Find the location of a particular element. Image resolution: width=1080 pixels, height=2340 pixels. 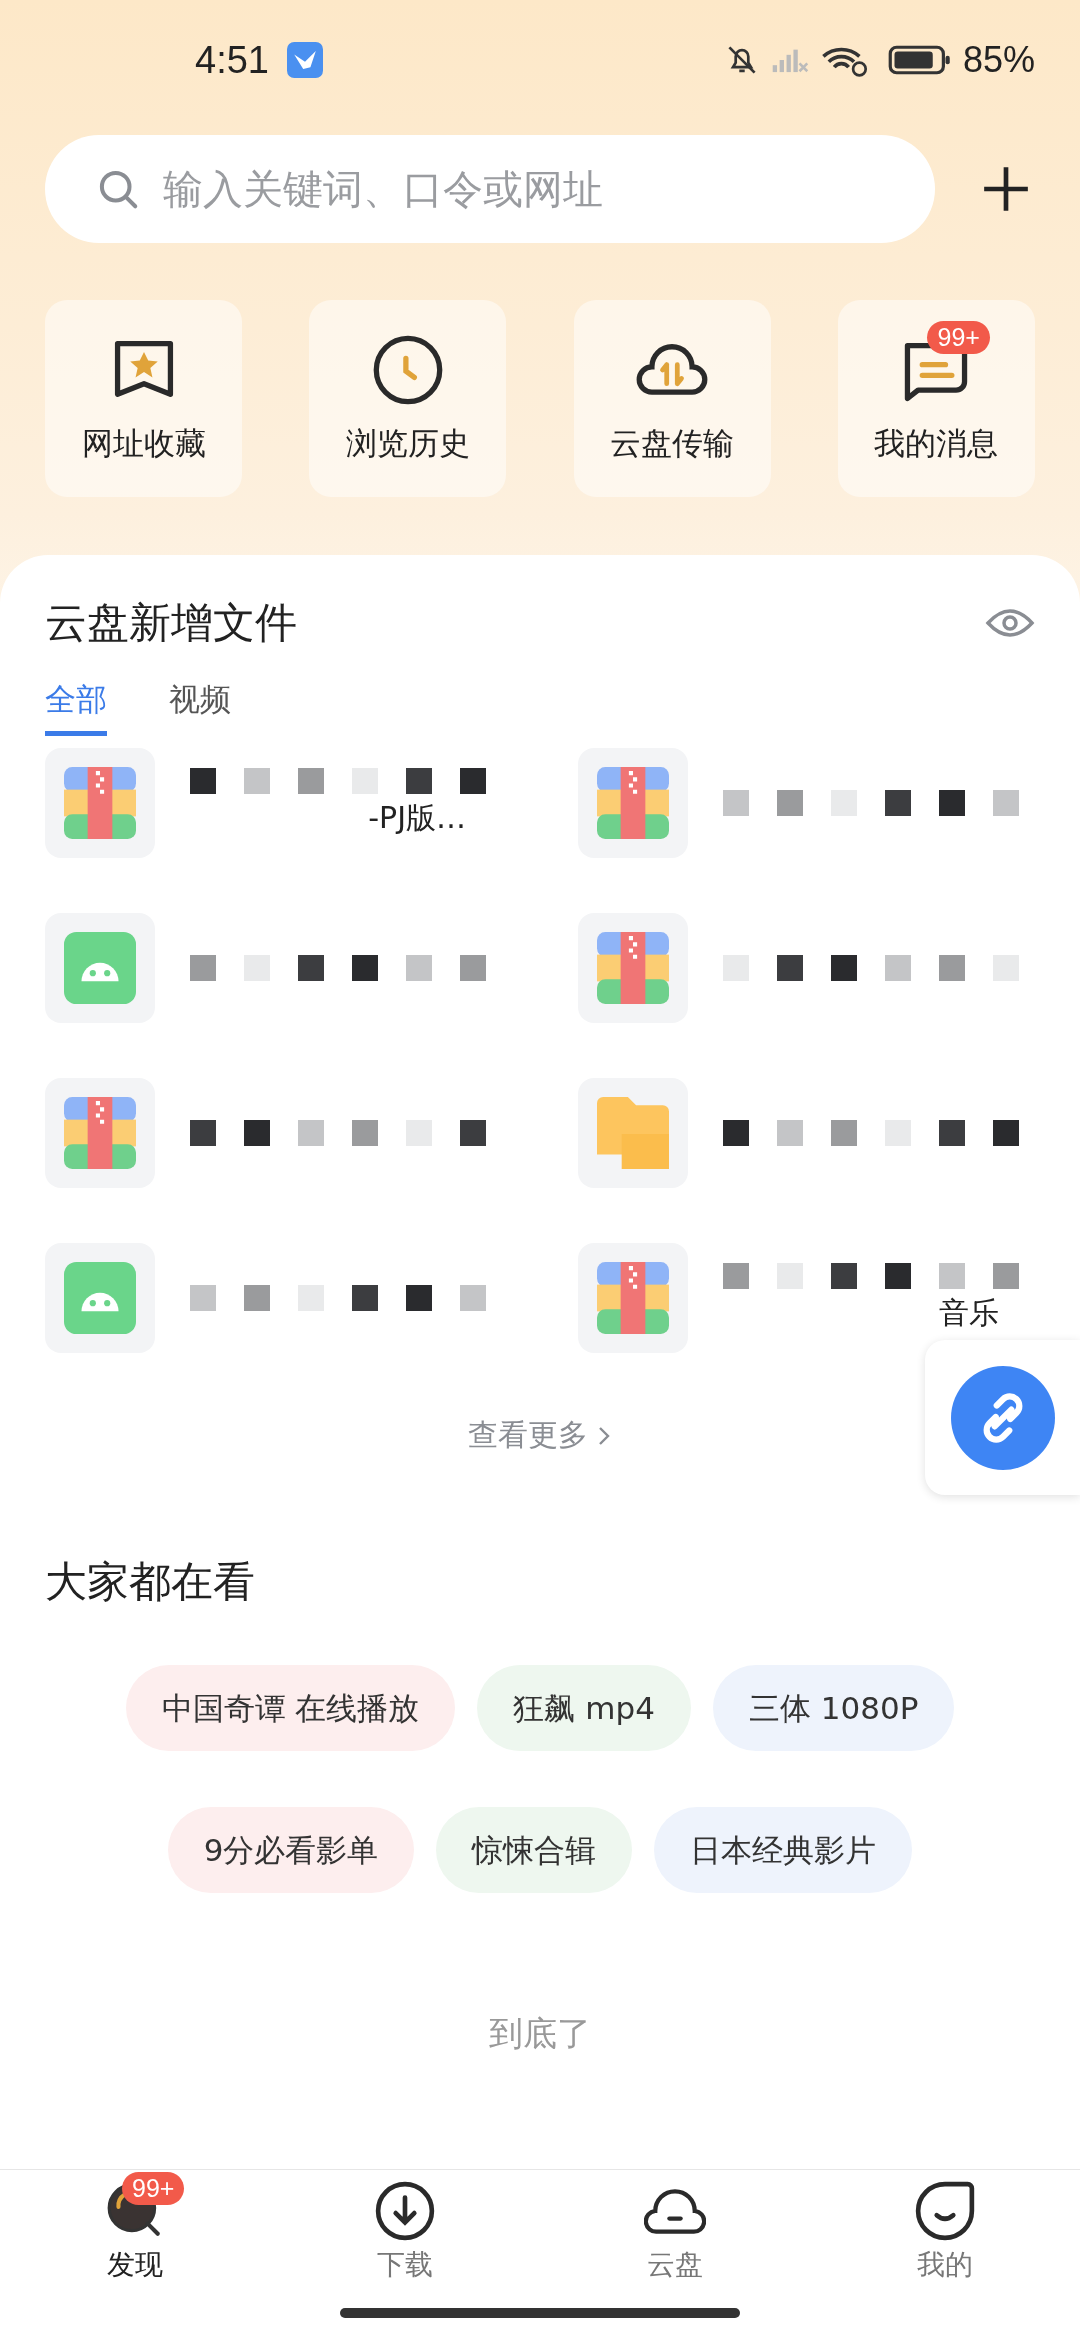

shortcut-tile: 99+ 我的消息 is located at coordinates (936, 398).